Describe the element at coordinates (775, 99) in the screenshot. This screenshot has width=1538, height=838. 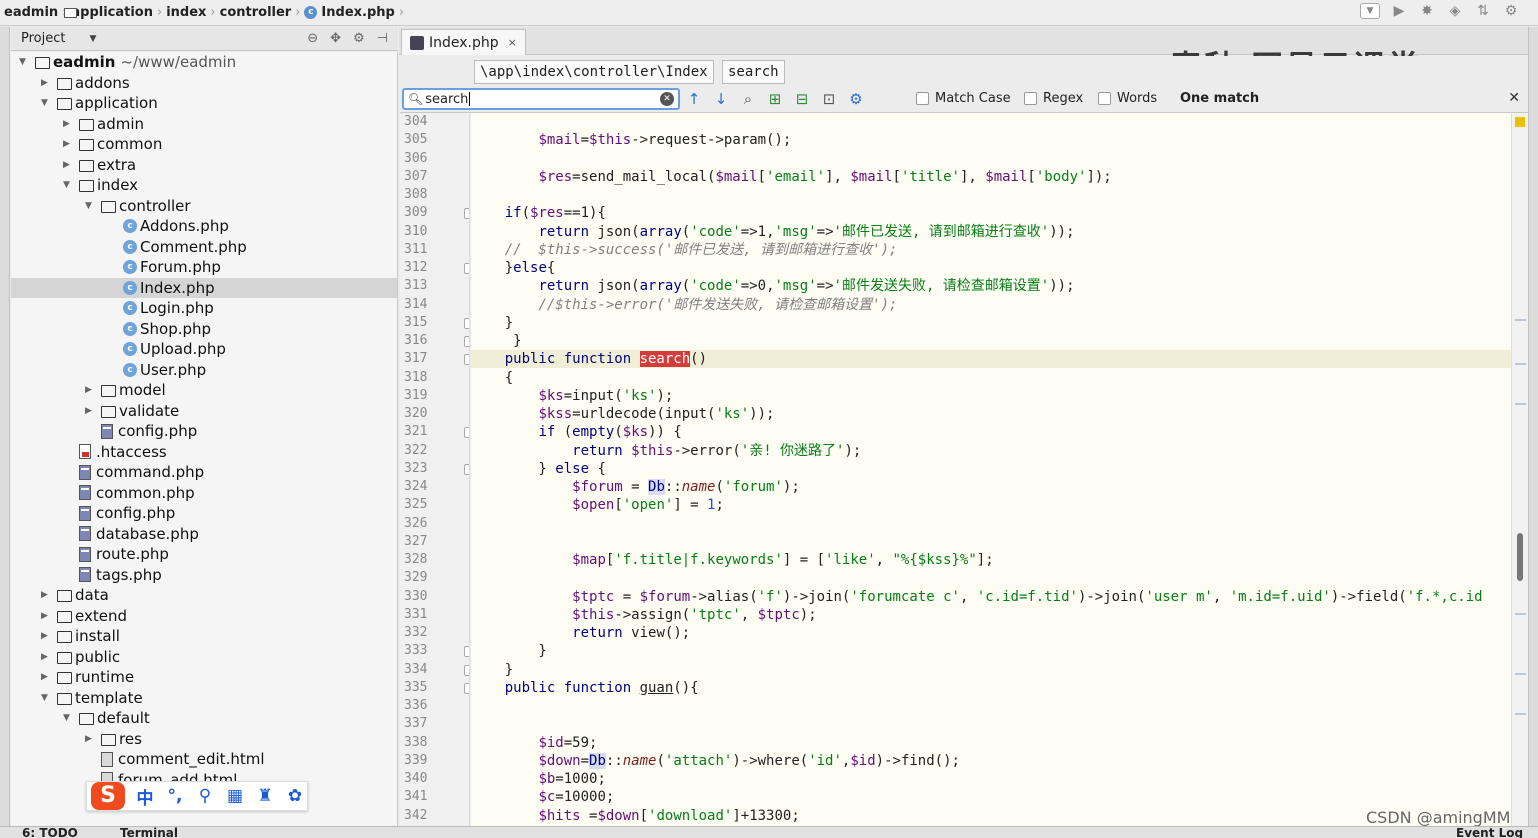
I see `add-selection-icon: ⊞` at that location.